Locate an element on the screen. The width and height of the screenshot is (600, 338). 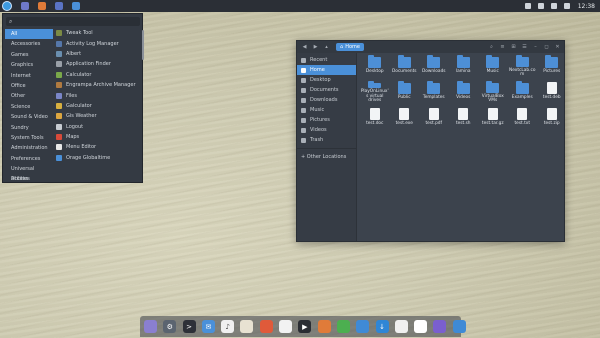
app-item: Application Finder is located at coordinates (98, 64).